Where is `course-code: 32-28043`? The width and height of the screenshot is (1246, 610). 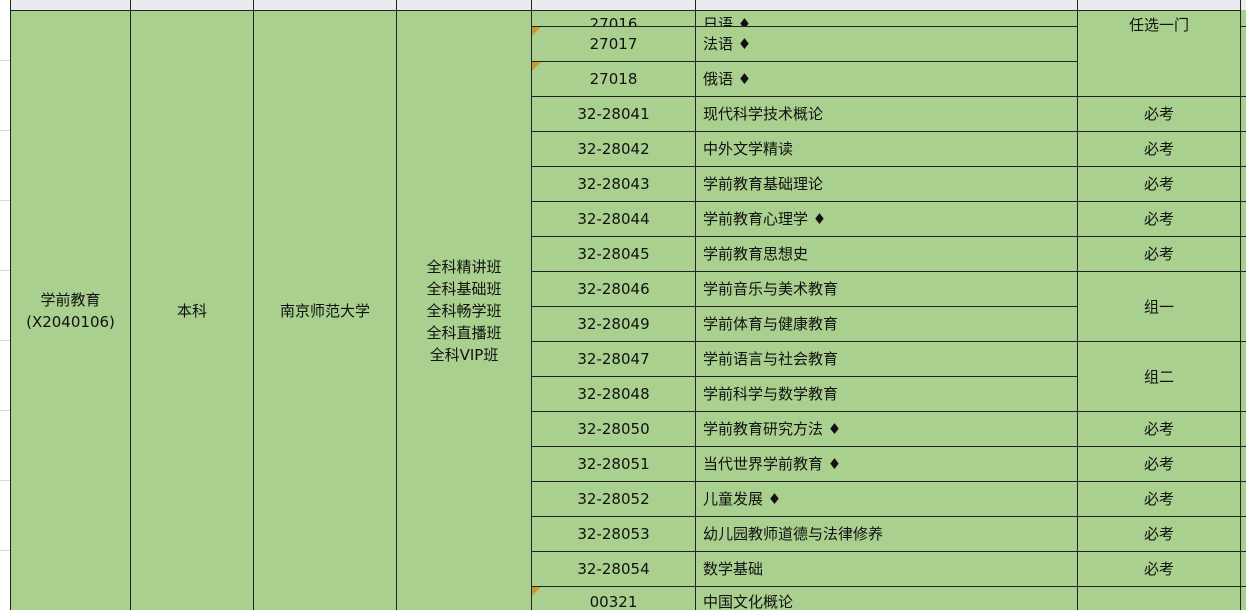
course-code: 32-28043 is located at coordinates (613, 184).